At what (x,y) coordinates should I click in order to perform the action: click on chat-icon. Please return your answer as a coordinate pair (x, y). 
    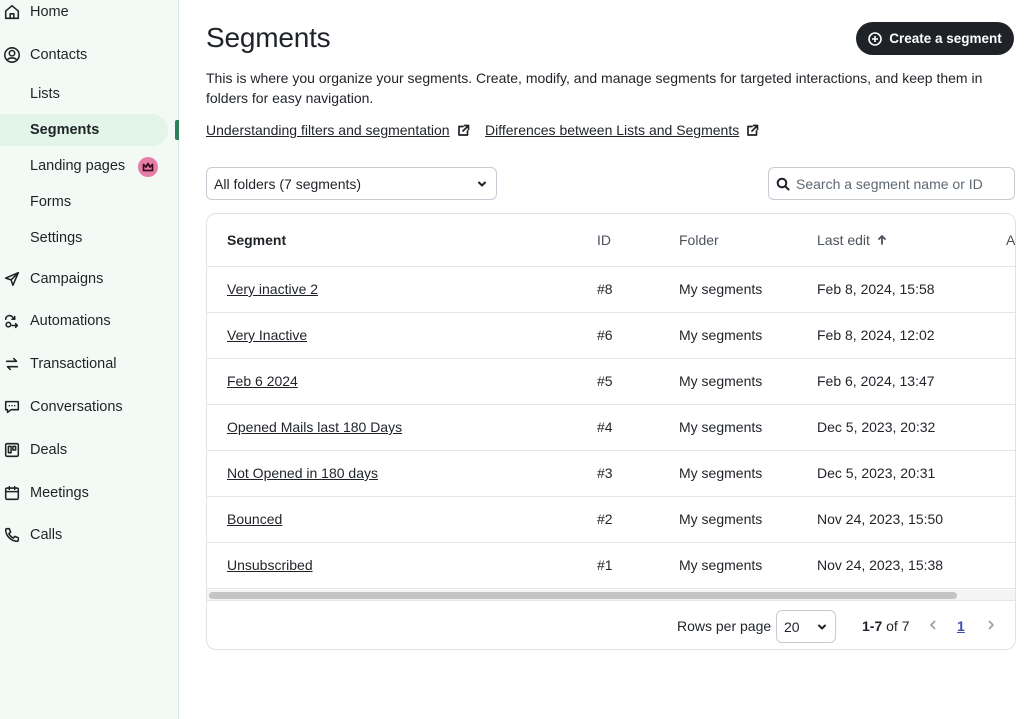
    Looking at the image, I should click on (12, 407).